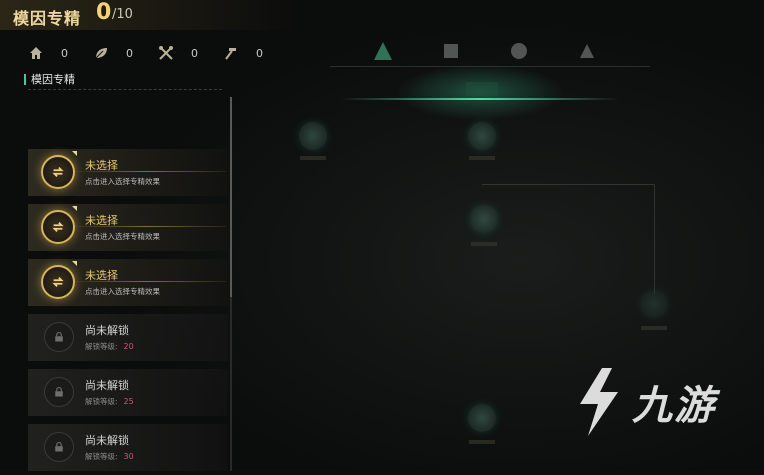 This screenshot has height=475, width=764. I want to click on mastery-slot-5: 尚未解锁 解锁等级: 25, so click(128, 392).